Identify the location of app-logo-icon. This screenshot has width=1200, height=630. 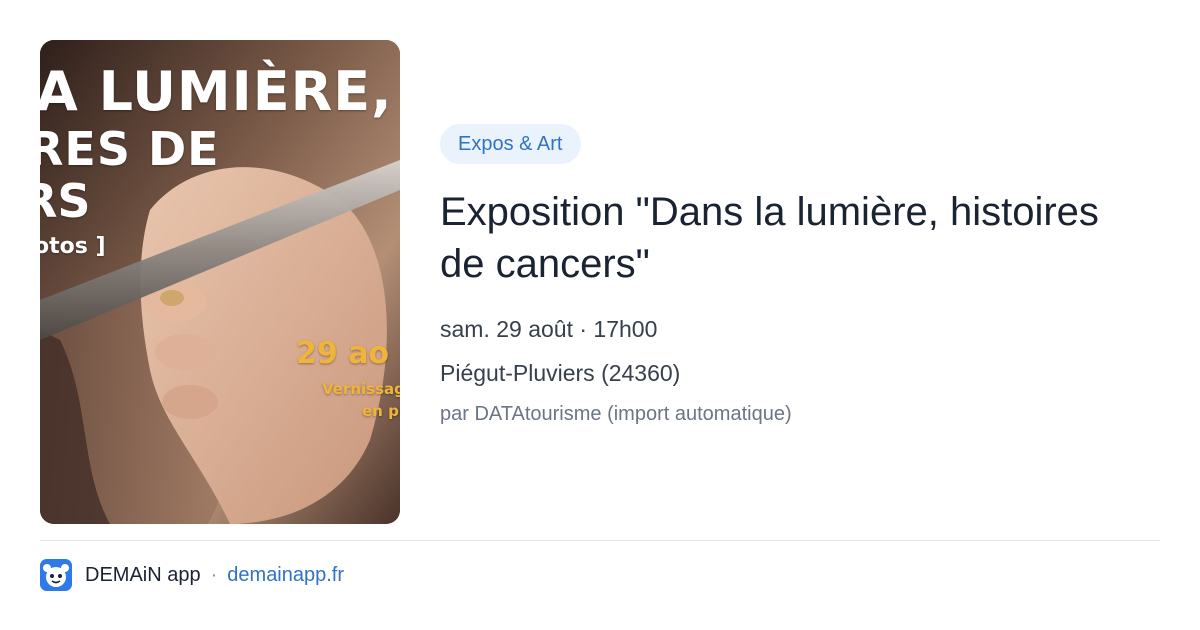
(56, 575).